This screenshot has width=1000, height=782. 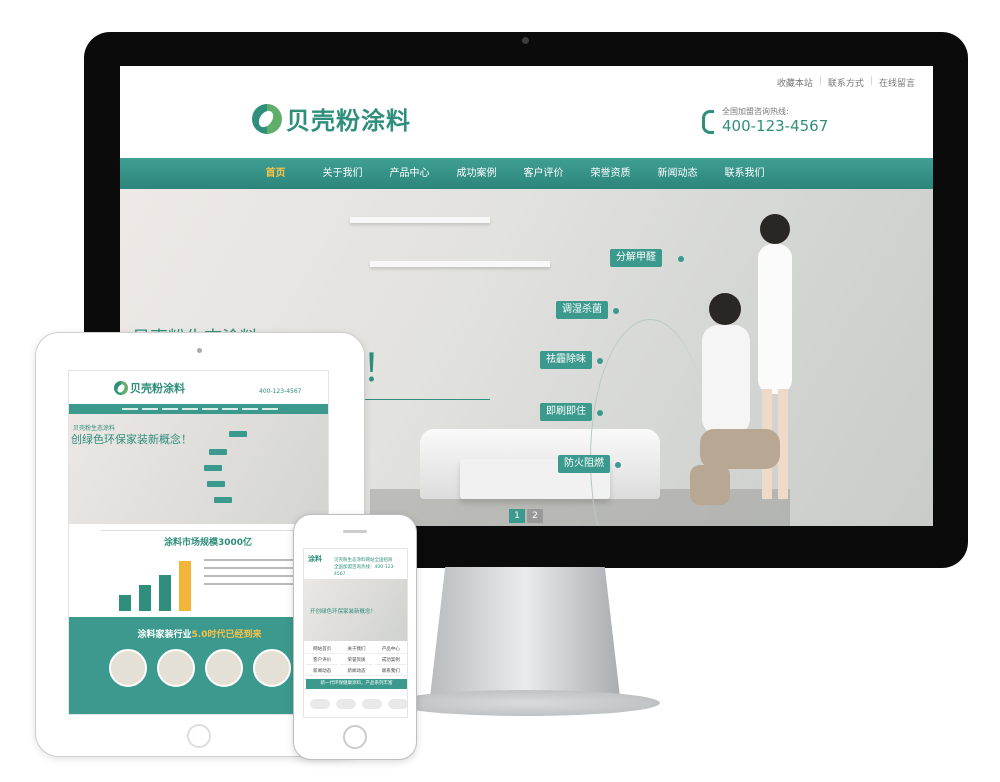 What do you see at coordinates (708, 122) in the screenshot?
I see `phone-icon` at bounding box center [708, 122].